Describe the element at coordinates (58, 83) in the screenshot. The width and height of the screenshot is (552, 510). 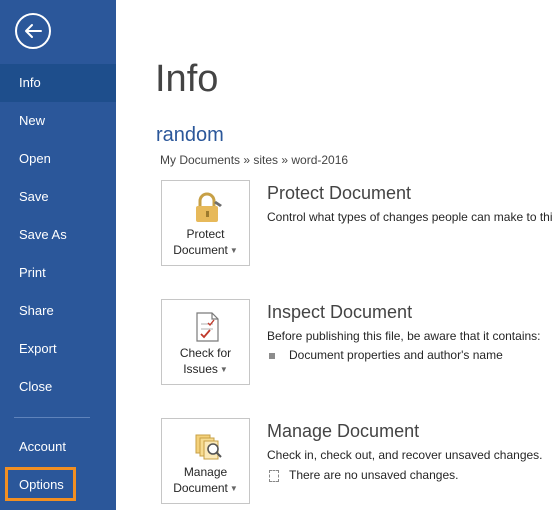
I see `nav-info: Info` at that location.